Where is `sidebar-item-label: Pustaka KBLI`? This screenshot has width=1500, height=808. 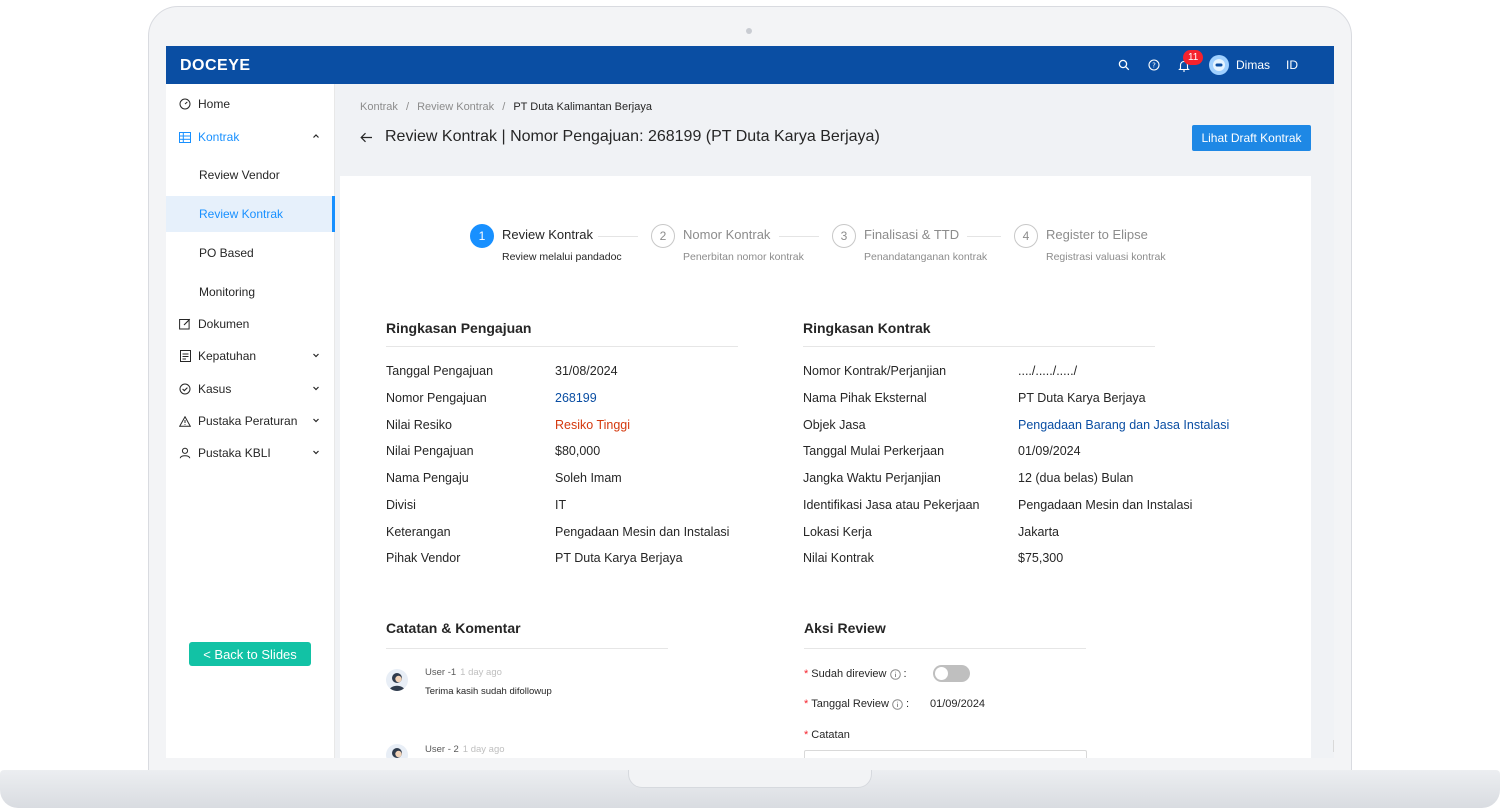
sidebar-item-label: Pustaka KBLI is located at coordinates (234, 453).